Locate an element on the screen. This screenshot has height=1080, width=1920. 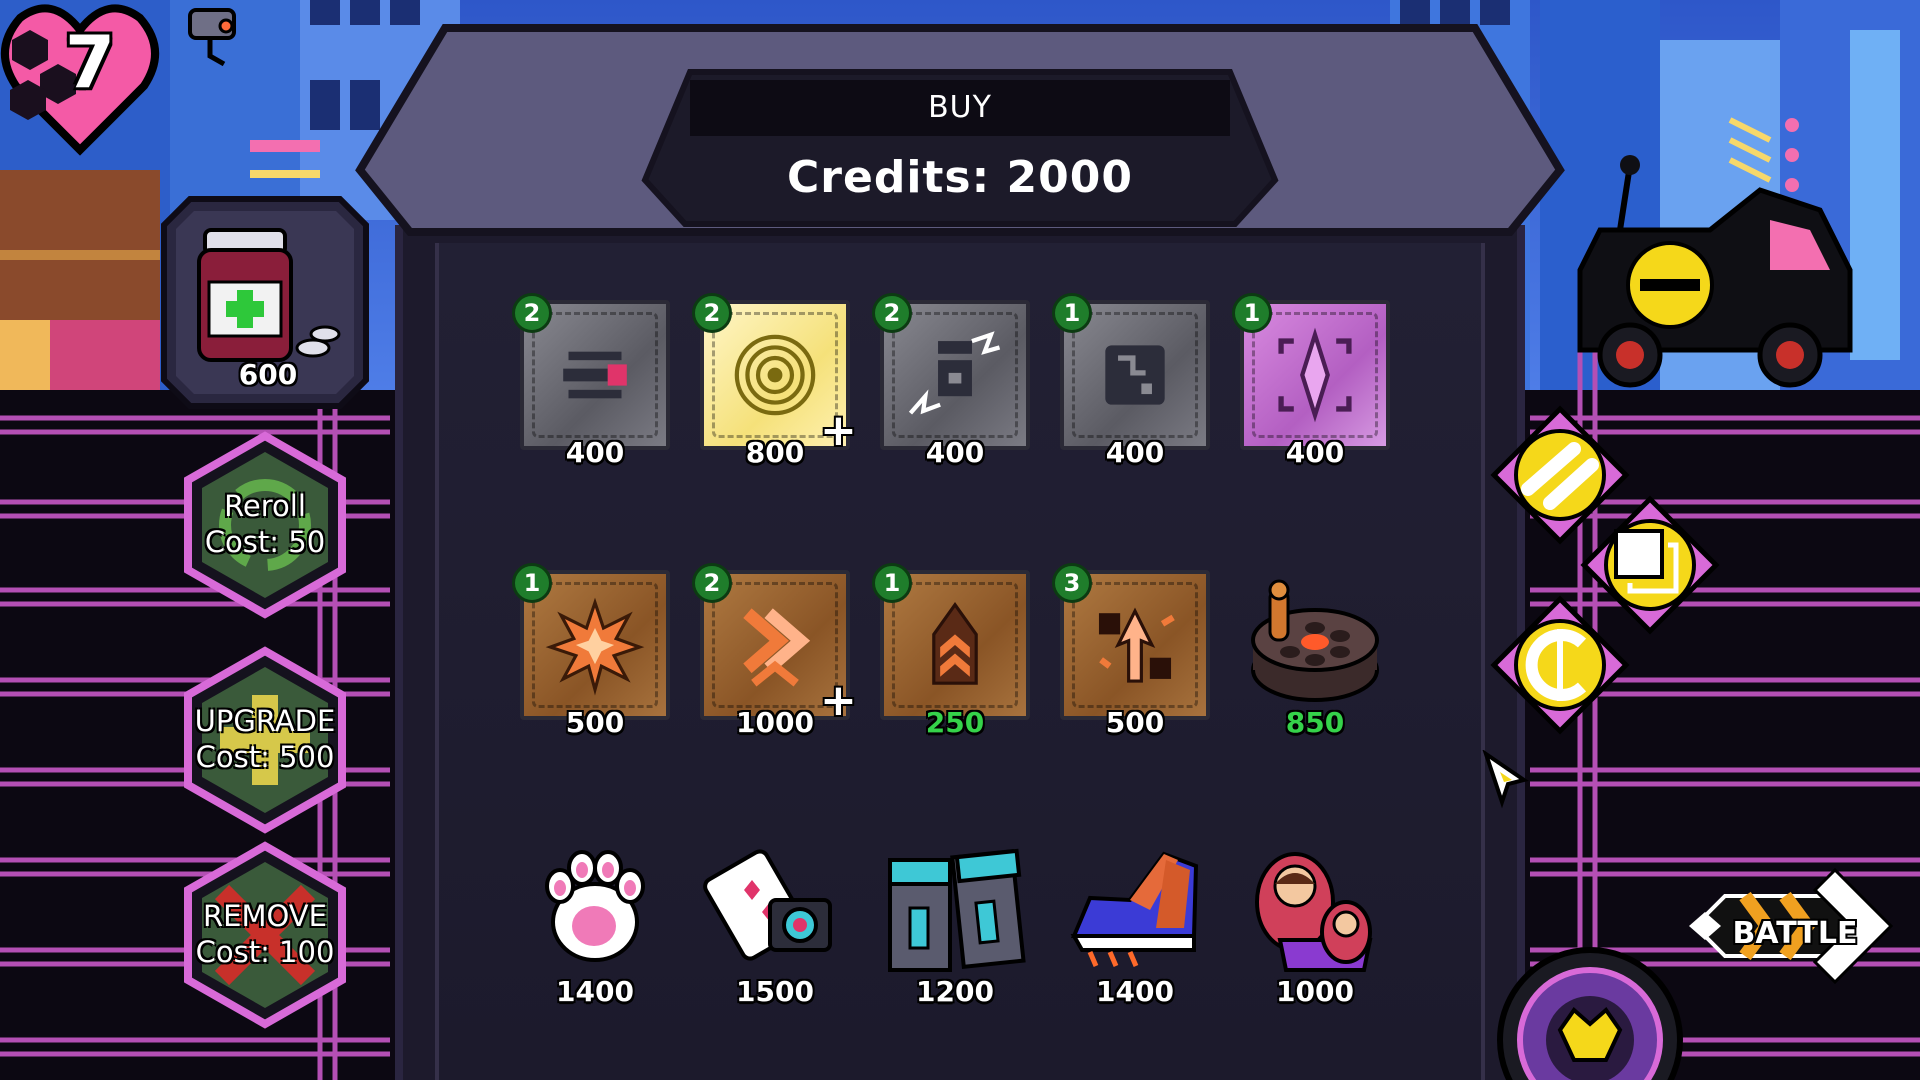
lightning-robot-icon is located at coordinates (954, 373).